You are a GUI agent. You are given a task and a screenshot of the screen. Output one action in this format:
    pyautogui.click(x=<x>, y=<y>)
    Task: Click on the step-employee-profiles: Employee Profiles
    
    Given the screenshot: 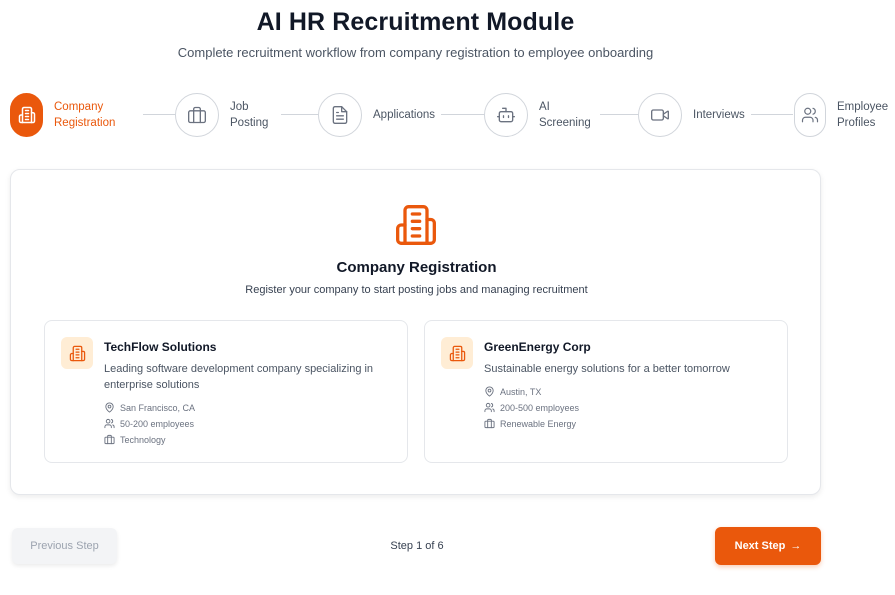 What is the action you would take?
    pyautogui.click(x=841, y=115)
    